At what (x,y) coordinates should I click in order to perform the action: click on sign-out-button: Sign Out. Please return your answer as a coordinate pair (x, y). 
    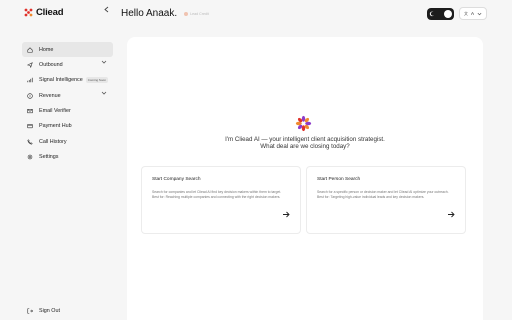
    Looking at the image, I should click on (43, 311).